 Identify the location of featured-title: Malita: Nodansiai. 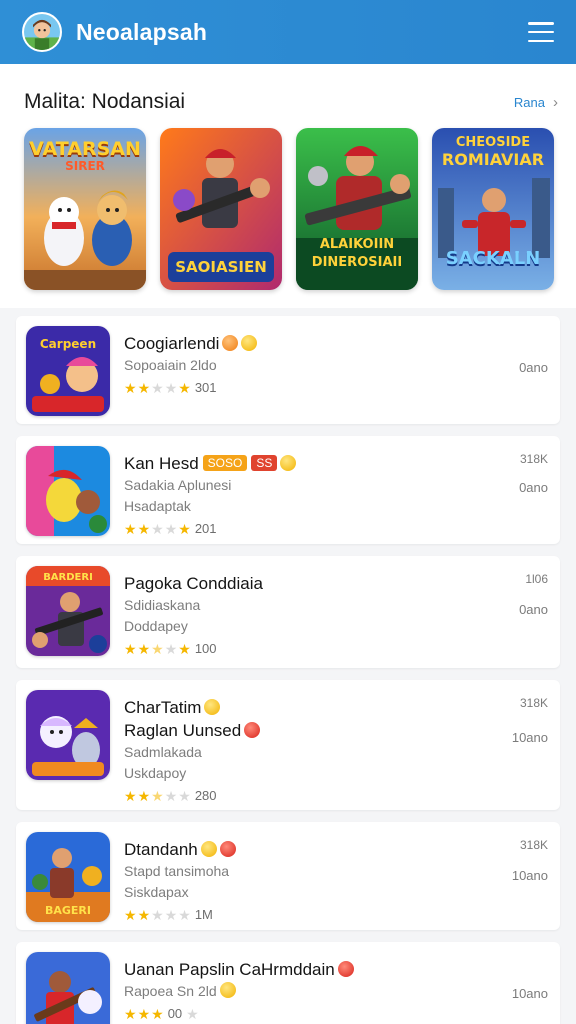
(105, 101).